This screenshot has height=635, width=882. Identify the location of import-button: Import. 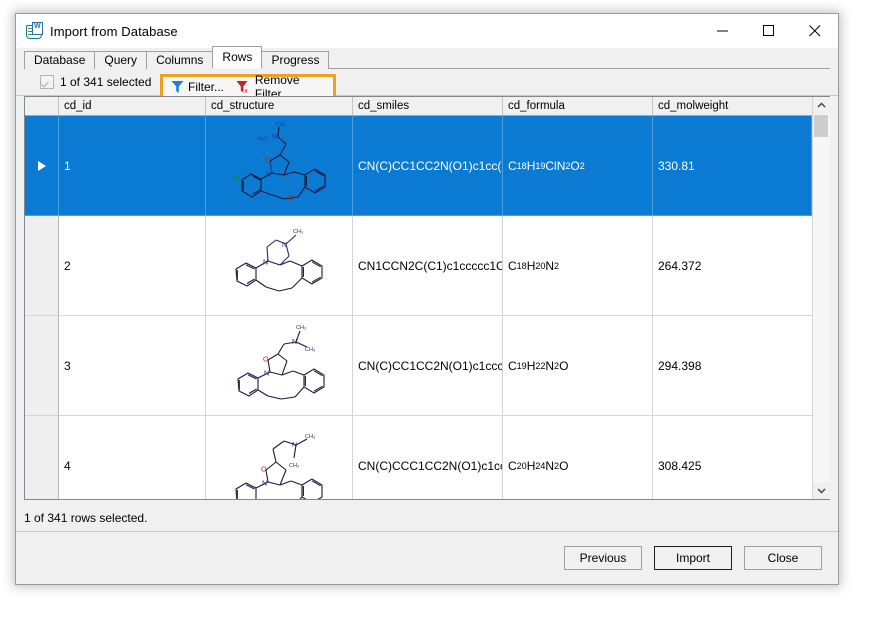
(693, 558).